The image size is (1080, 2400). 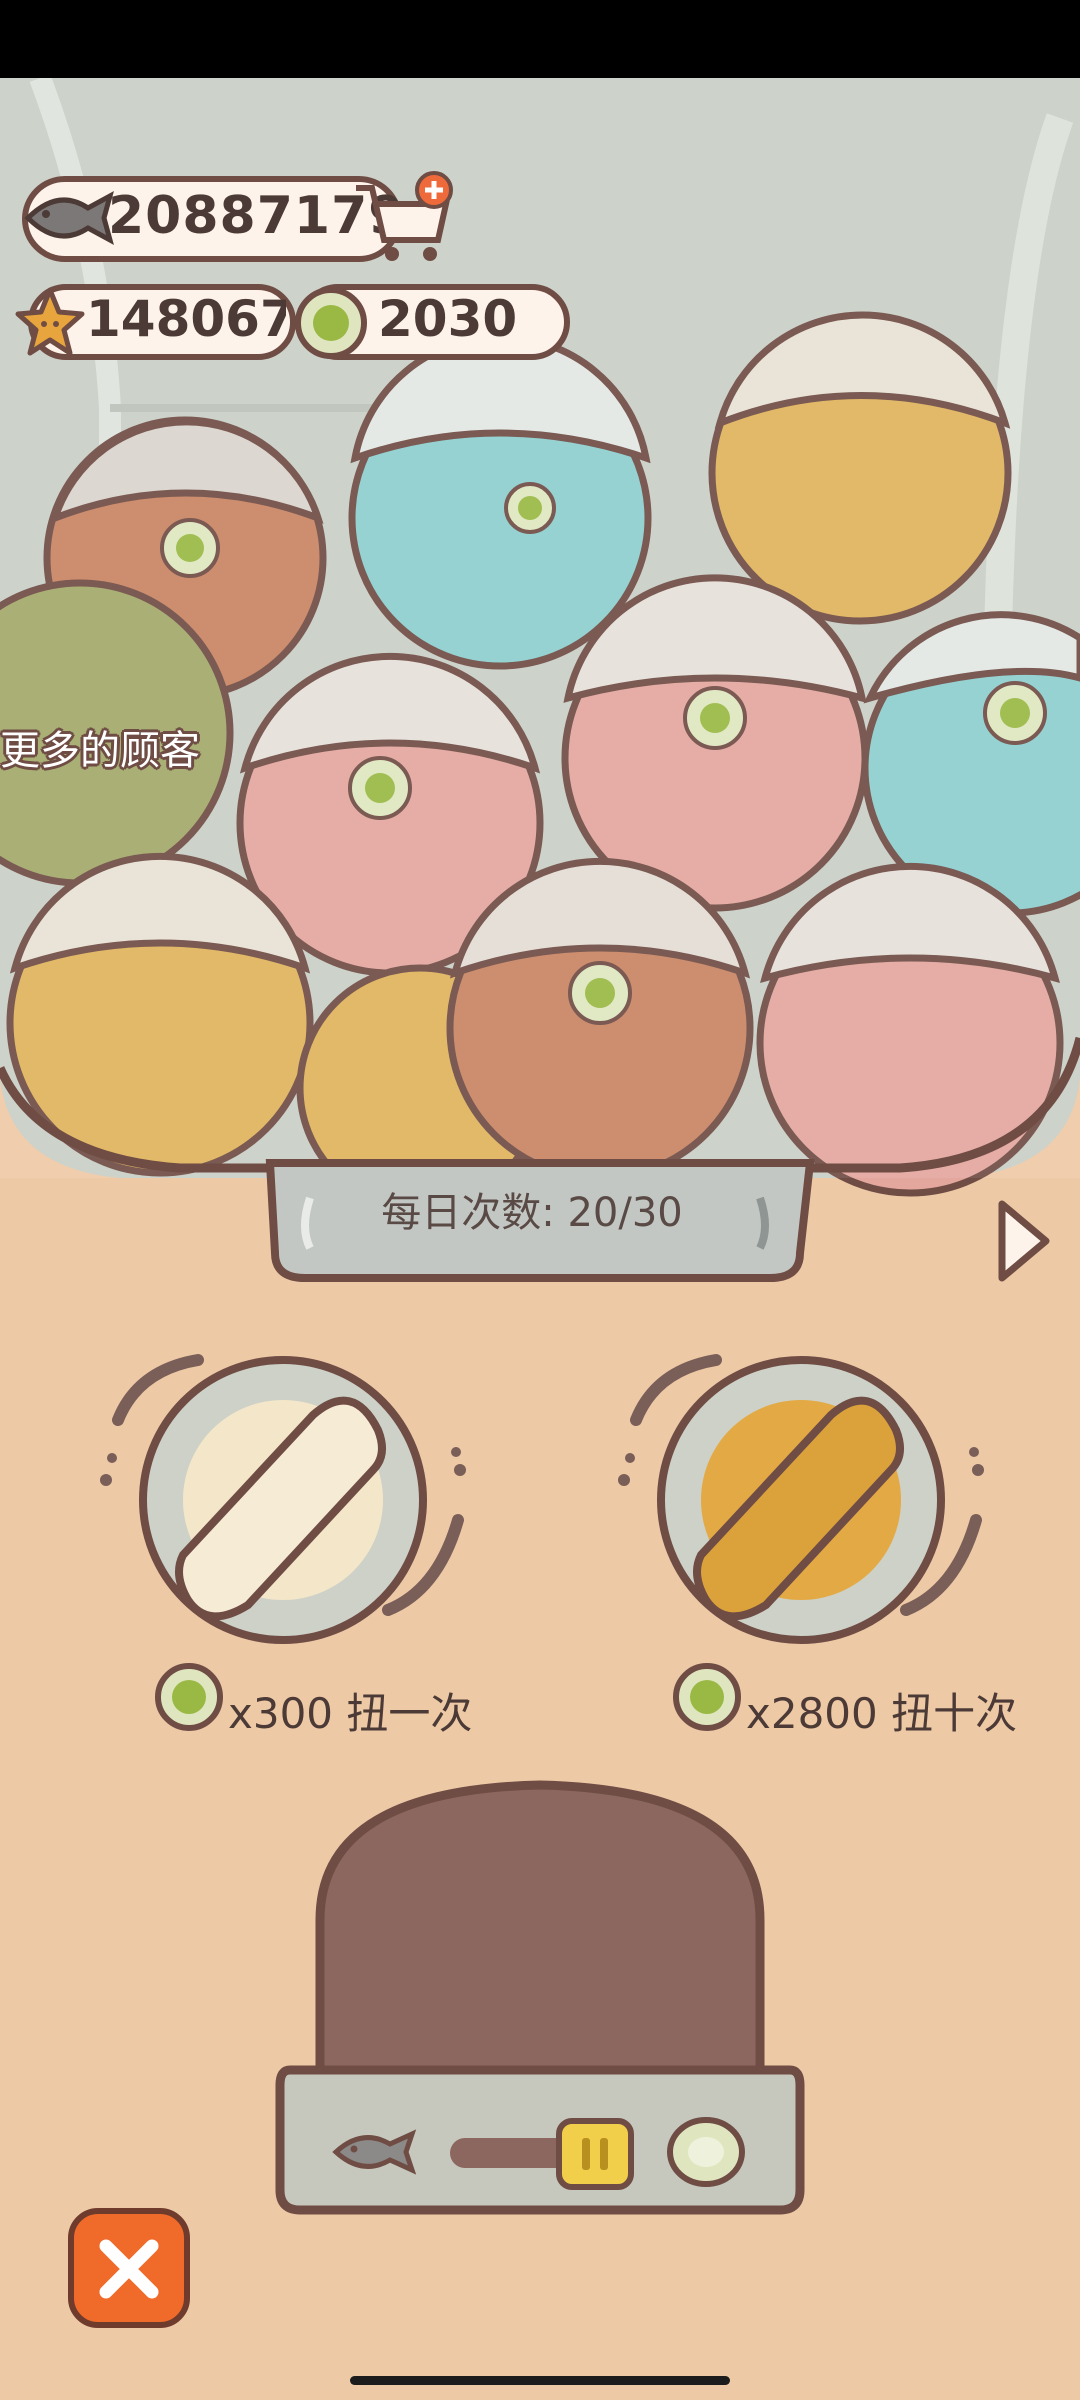 I want to click on close-button, so click(x=129, y=2268).